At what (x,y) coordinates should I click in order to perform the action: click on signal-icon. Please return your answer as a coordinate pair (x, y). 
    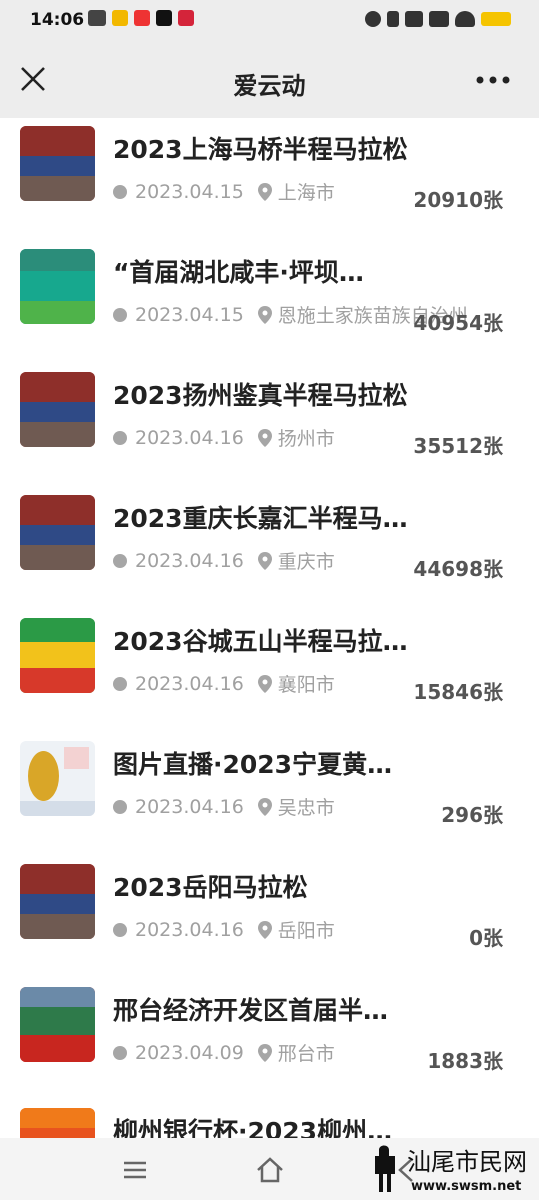
    Looking at the image, I should click on (439, 19).